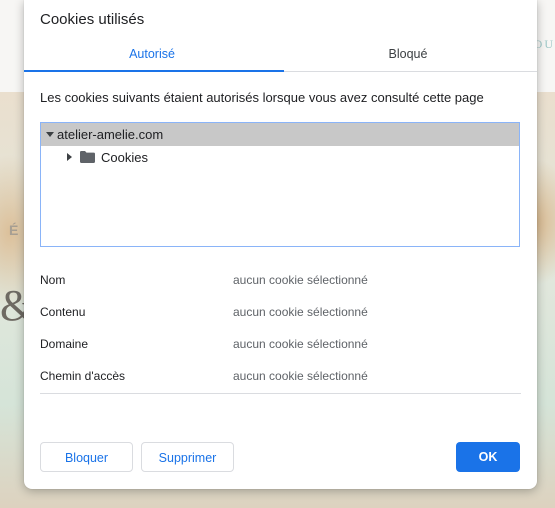 Image resolution: width=555 pixels, height=508 pixels. What do you see at coordinates (53, 280) in the screenshot?
I see `detail-label: Nom` at bounding box center [53, 280].